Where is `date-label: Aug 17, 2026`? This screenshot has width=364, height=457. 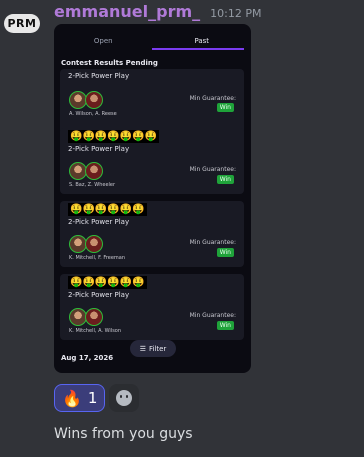
date-label: Aug 17, 2026 is located at coordinates (87, 358).